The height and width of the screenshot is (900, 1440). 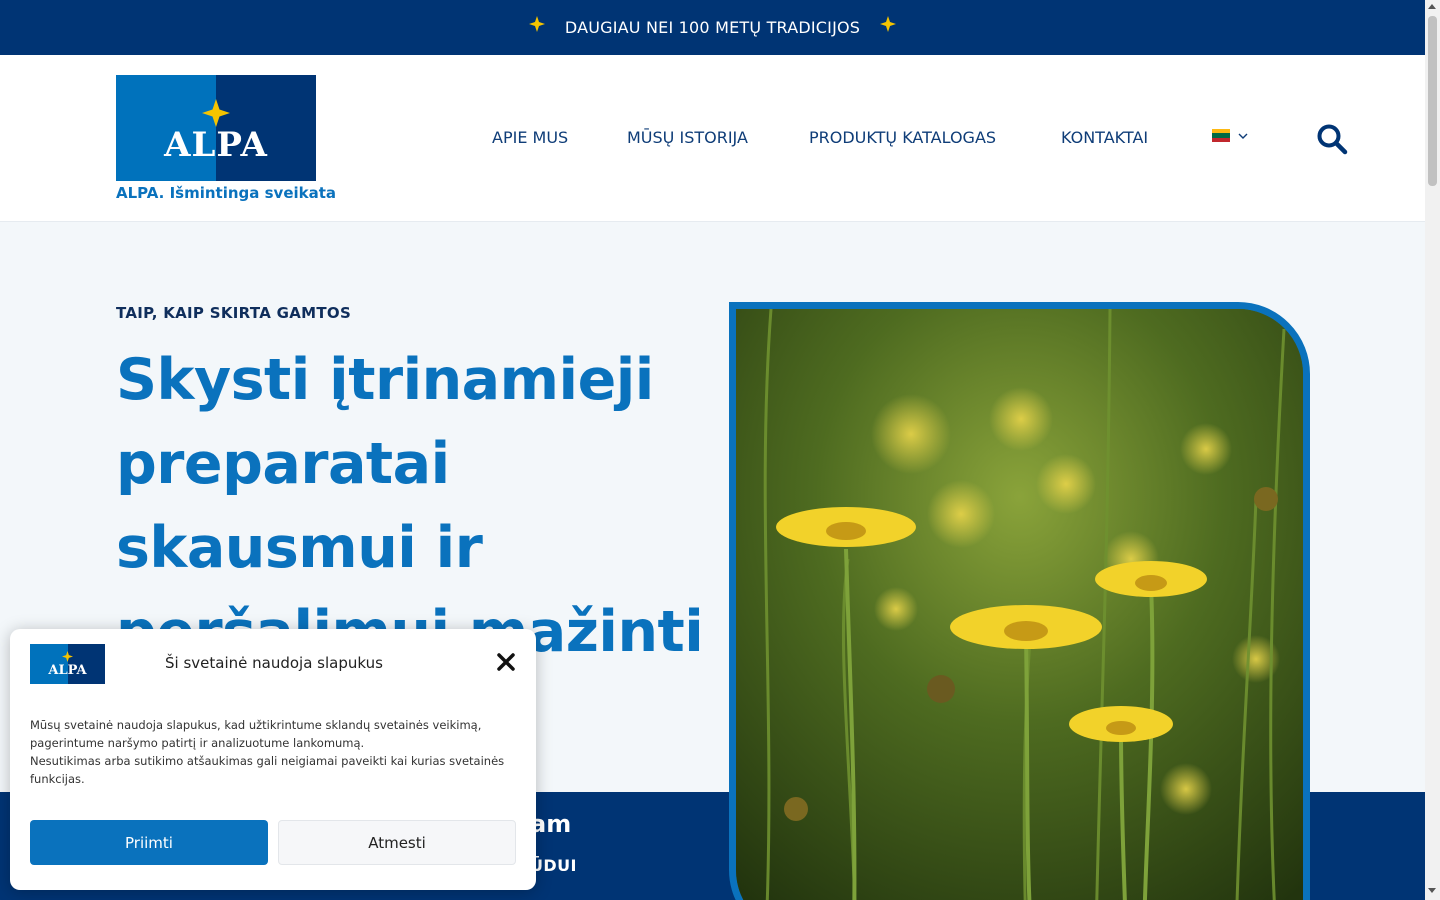 I want to click on announcement-bar: DAUGIAU NEI 100 METŲ TRADICIJOS, so click(x=712, y=27).